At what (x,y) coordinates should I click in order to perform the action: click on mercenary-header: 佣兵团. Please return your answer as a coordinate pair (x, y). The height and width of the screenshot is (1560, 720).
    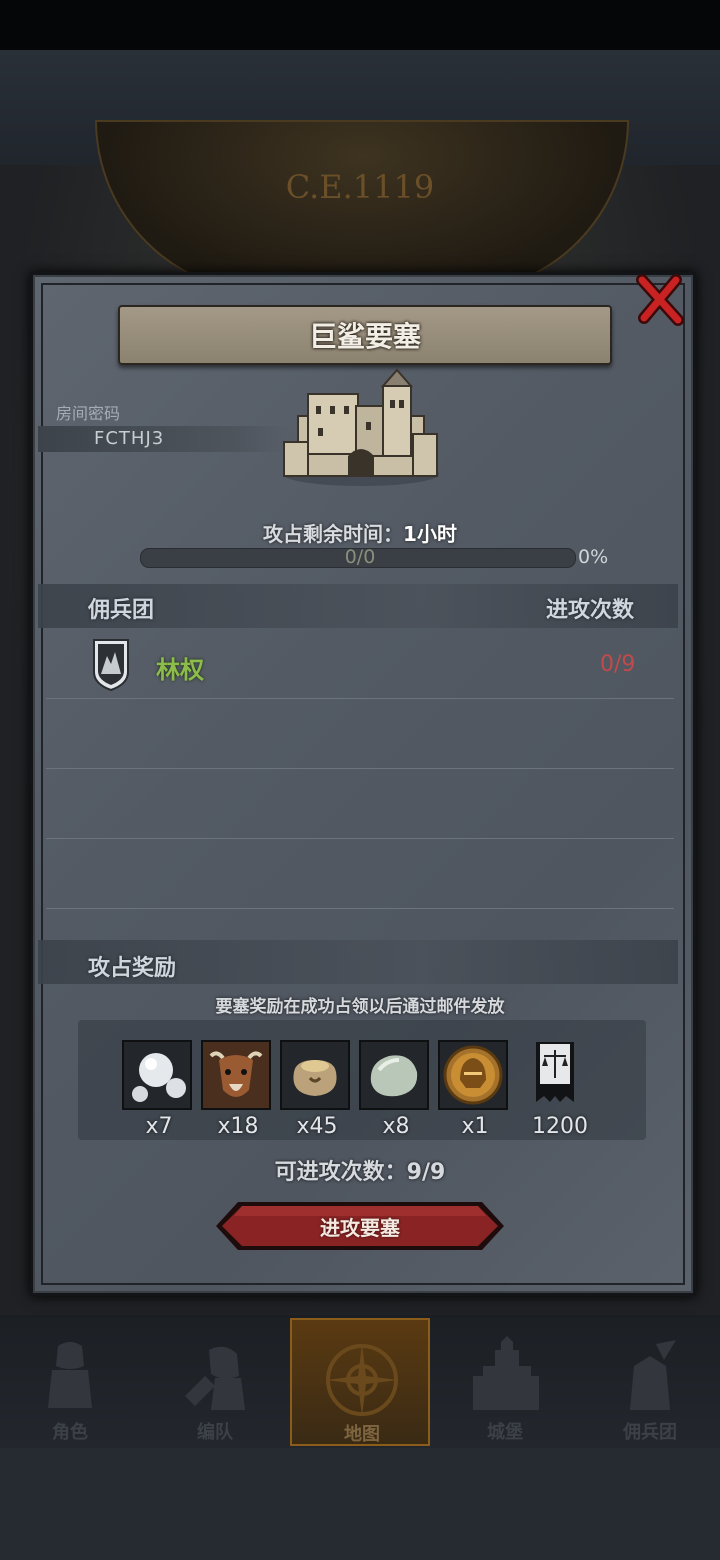
    Looking at the image, I should click on (121, 610).